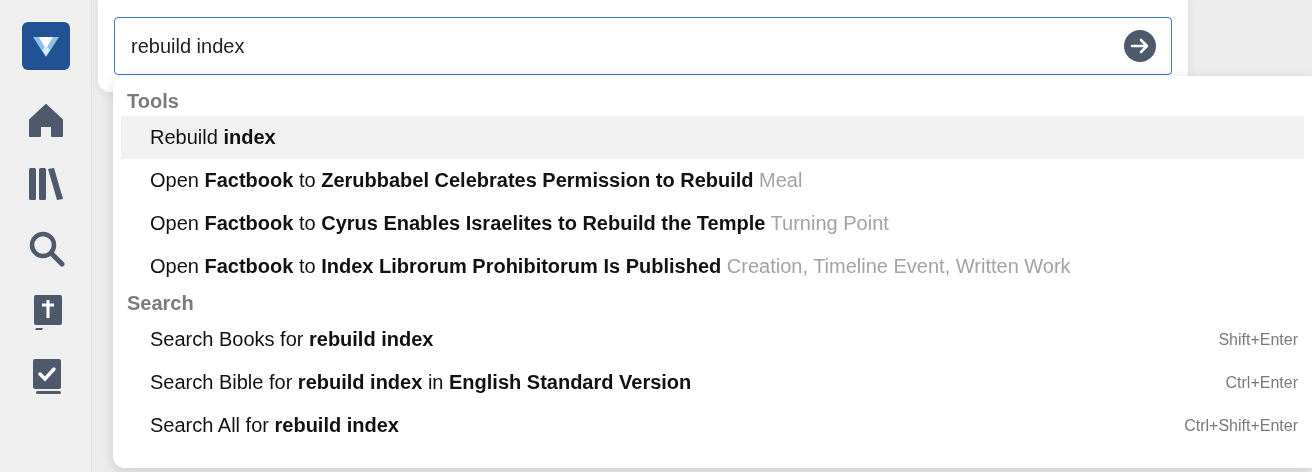  What do you see at coordinates (712, 180) in the screenshot?
I see `suggestion-item: Open Factbook to Zerubbabel Celebrates Permission to Rebuild Meal` at bounding box center [712, 180].